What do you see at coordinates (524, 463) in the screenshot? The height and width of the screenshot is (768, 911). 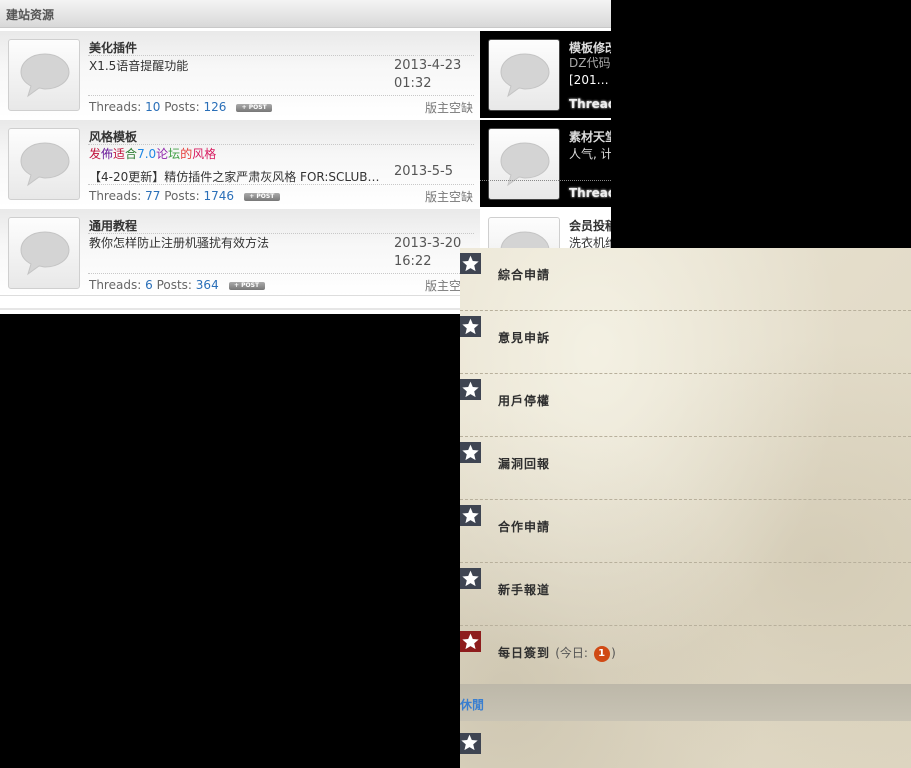 I see `menu-item-label: 漏洞回報` at bounding box center [524, 463].